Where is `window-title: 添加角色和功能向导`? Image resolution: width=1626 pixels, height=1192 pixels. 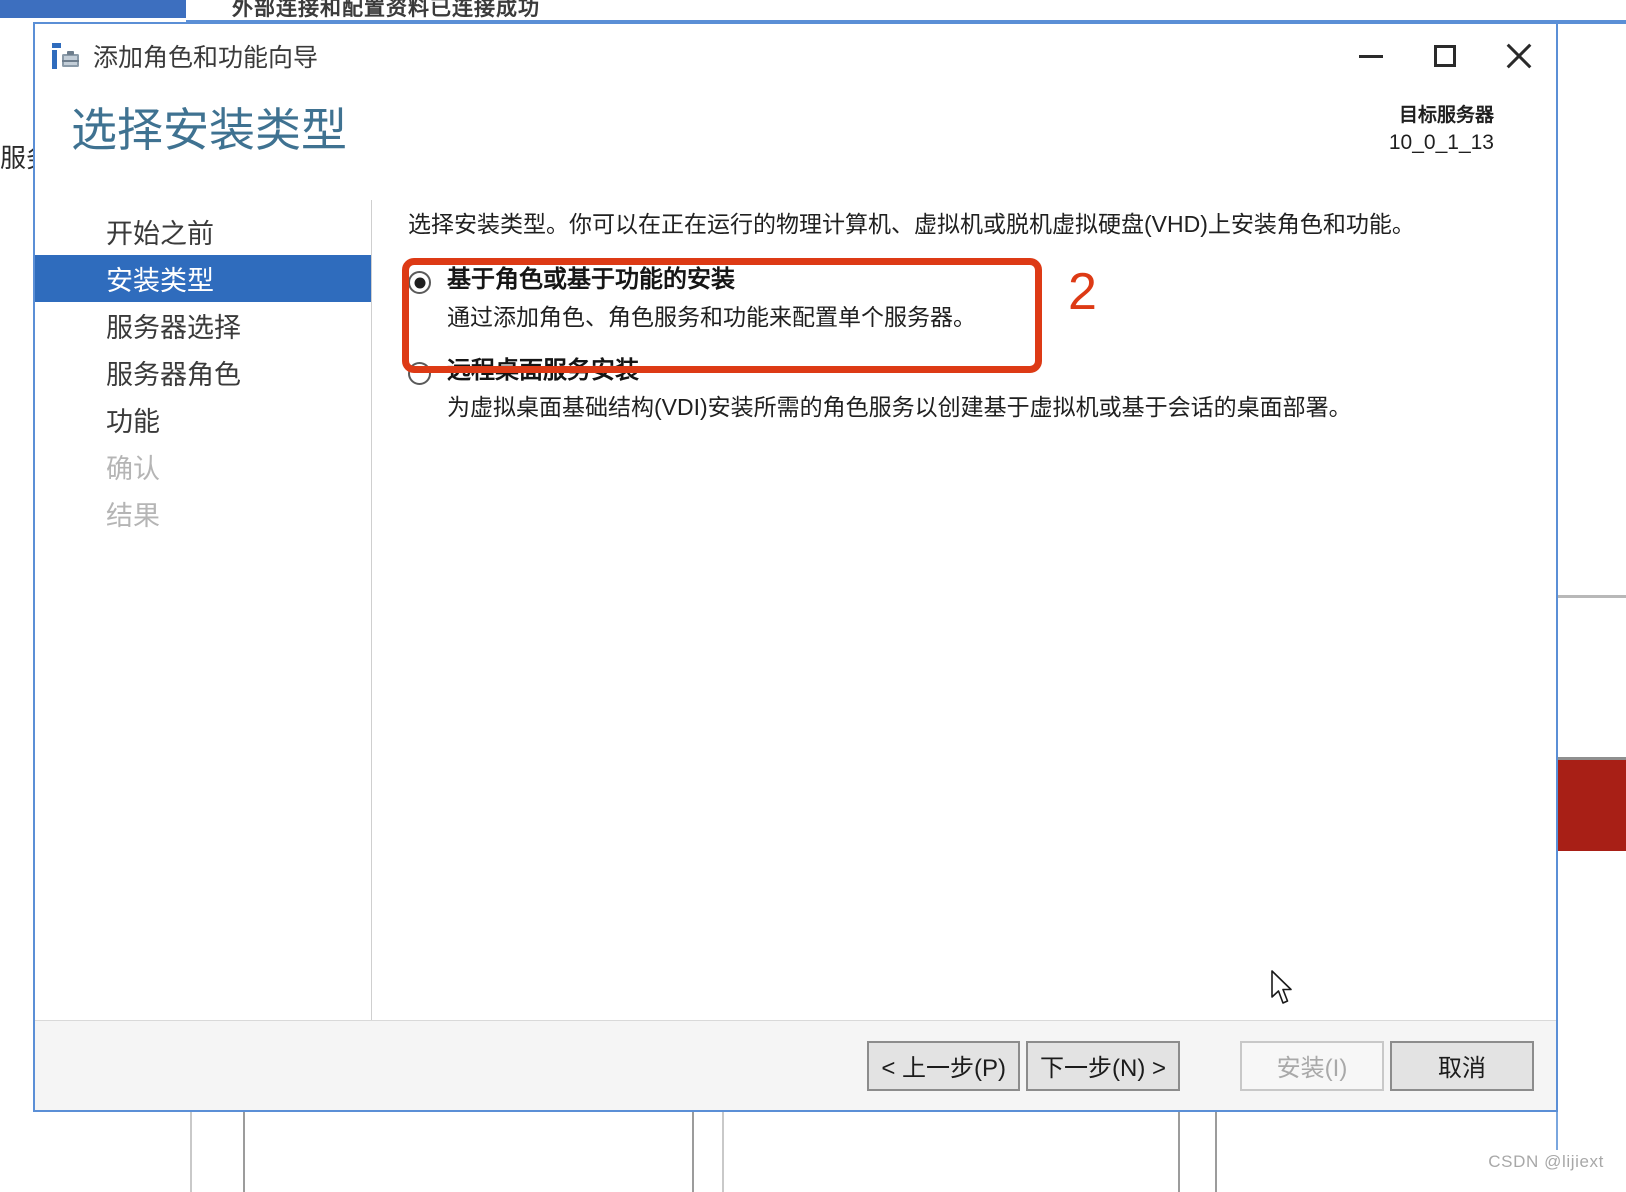
window-title: 添加角色和功能向导 is located at coordinates (206, 58).